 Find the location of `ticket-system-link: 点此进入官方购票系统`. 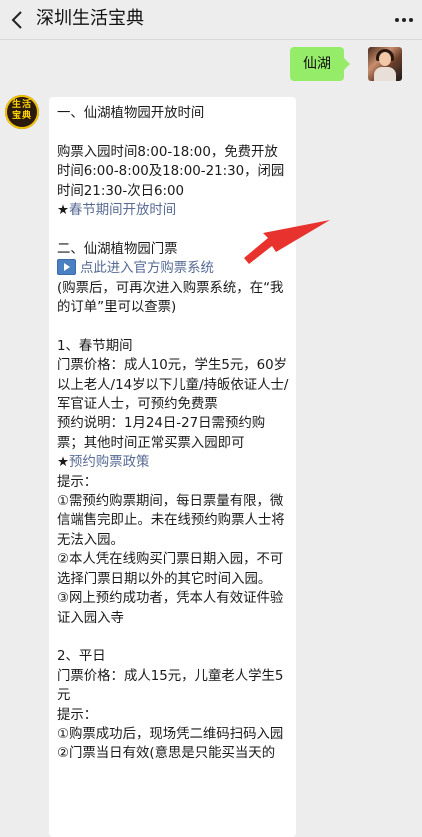

ticket-system-link: 点此进入官方购票系统 is located at coordinates (147, 268).